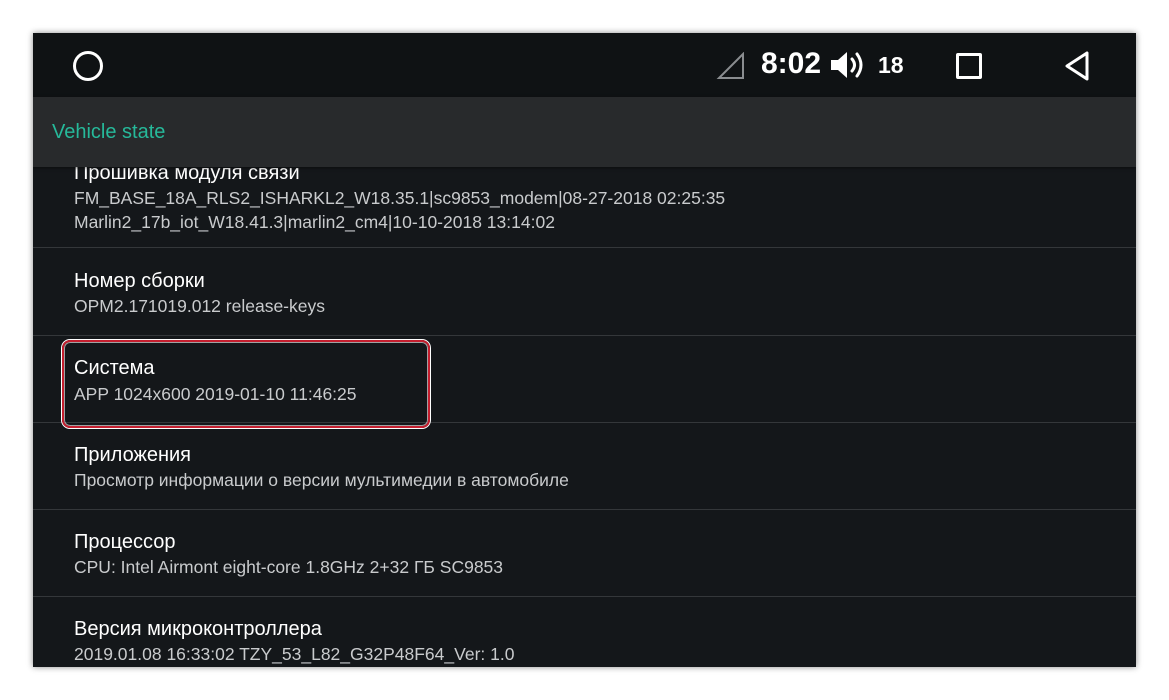  What do you see at coordinates (114, 368) in the screenshot?
I see `item-title: Система` at bounding box center [114, 368].